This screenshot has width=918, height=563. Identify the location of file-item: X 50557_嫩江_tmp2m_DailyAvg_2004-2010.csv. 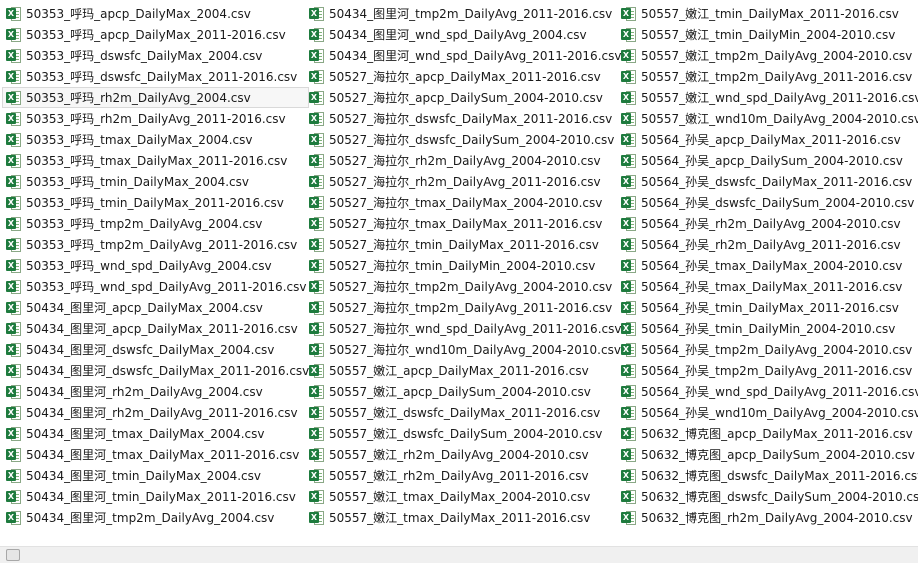
(767, 55).